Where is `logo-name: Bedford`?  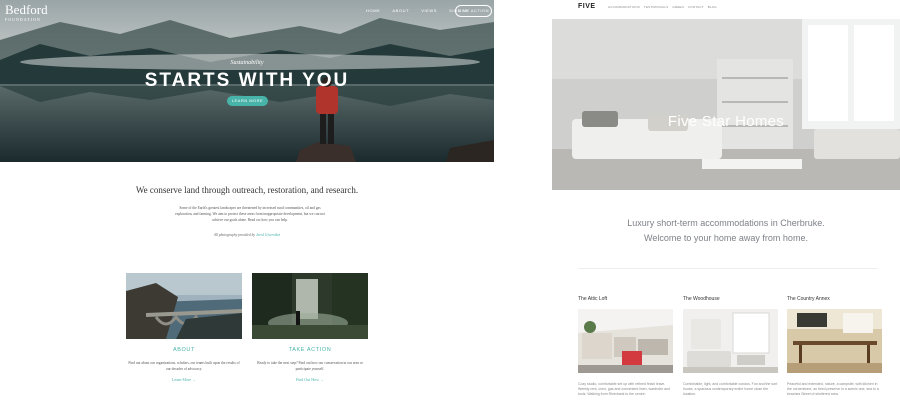
logo-name: Bedford is located at coordinates (26, 9).